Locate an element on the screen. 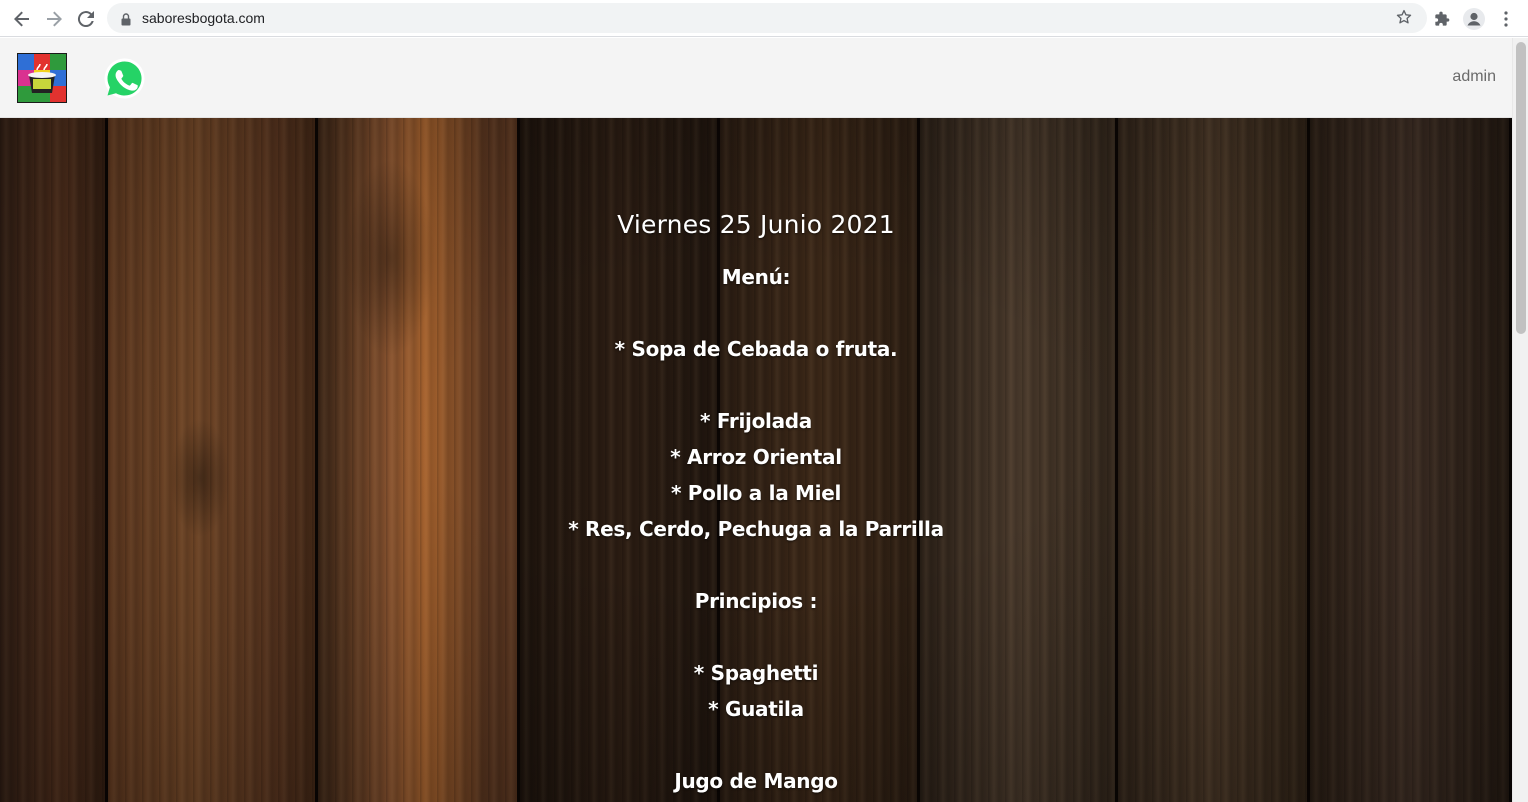 This screenshot has width=1528, height=802. site-header: admin is located at coordinates (756, 78).